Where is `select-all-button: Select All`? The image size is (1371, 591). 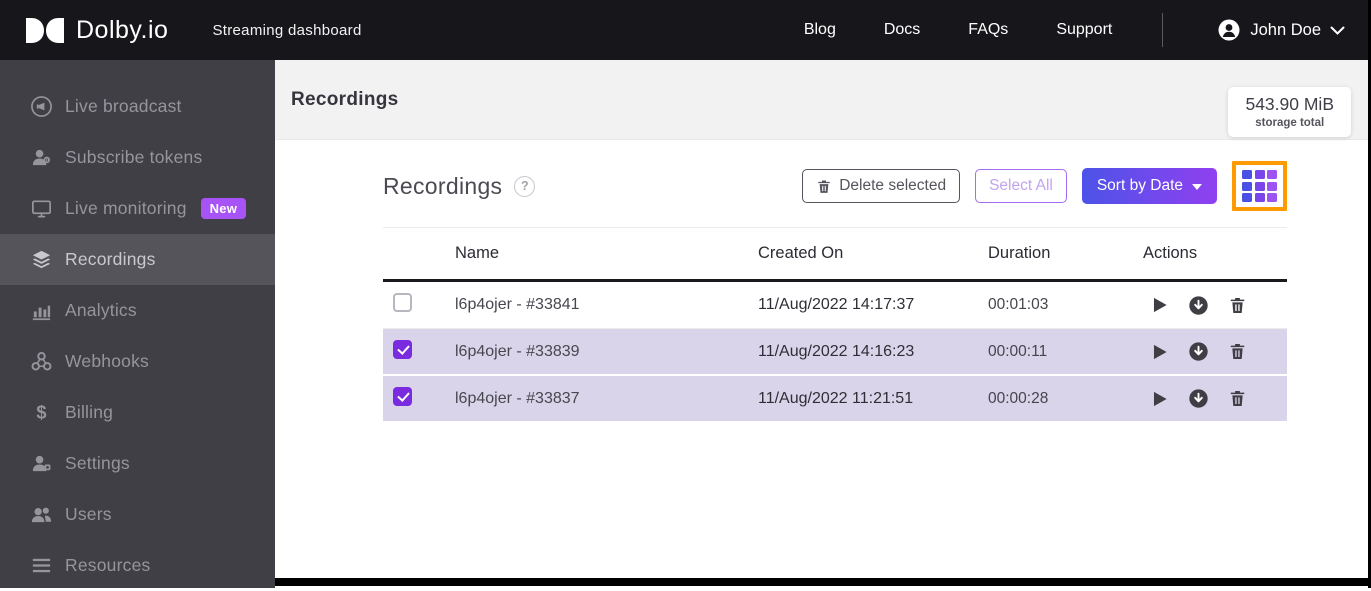 select-all-button: Select All is located at coordinates (1021, 186).